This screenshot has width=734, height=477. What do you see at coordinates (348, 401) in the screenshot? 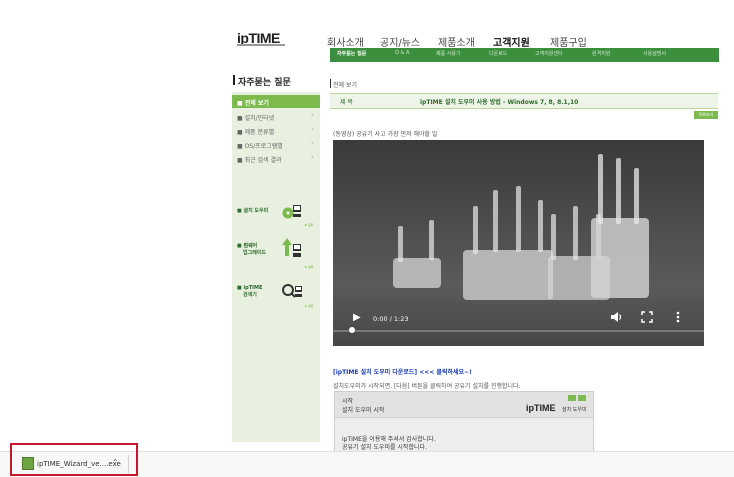
I see `wizard-step: 시작` at bounding box center [348, 401].